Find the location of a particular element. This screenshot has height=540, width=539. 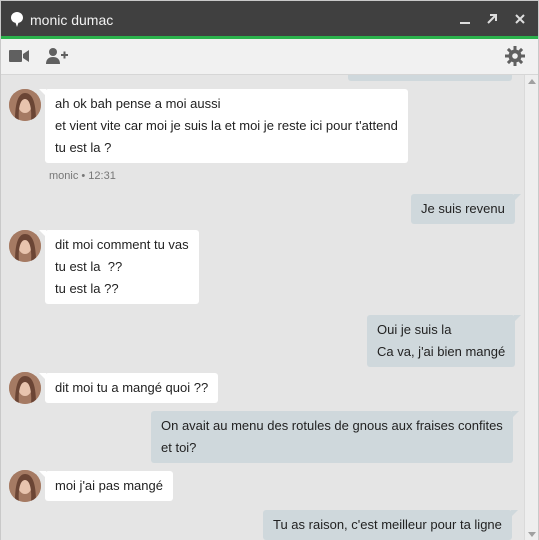

gear-icon is located at coordinates (515, 56).